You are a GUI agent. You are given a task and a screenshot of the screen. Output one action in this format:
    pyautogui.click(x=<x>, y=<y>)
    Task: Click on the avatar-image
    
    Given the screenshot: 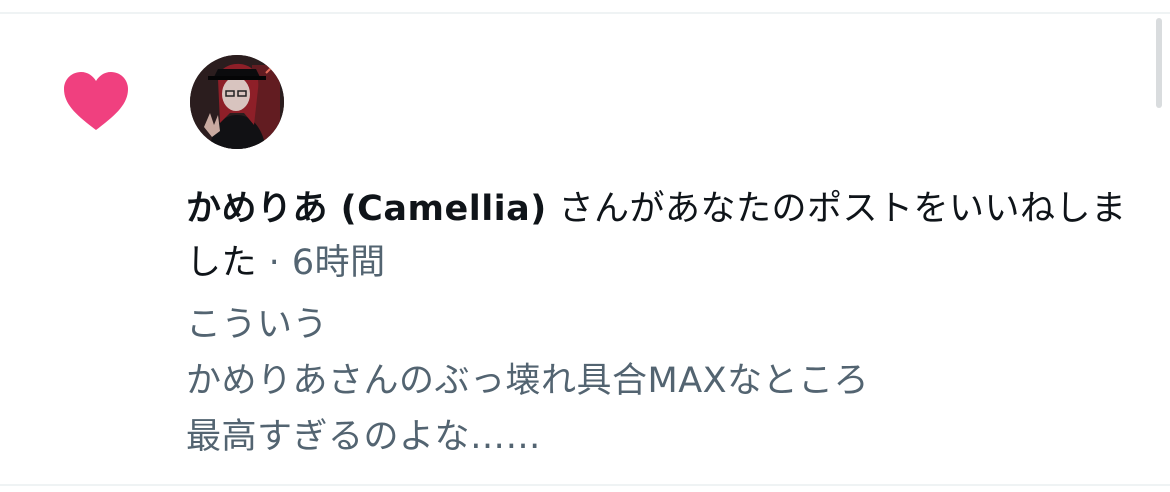 What is the action you would take?
    pyautogui.click(x=237, y=102)
    